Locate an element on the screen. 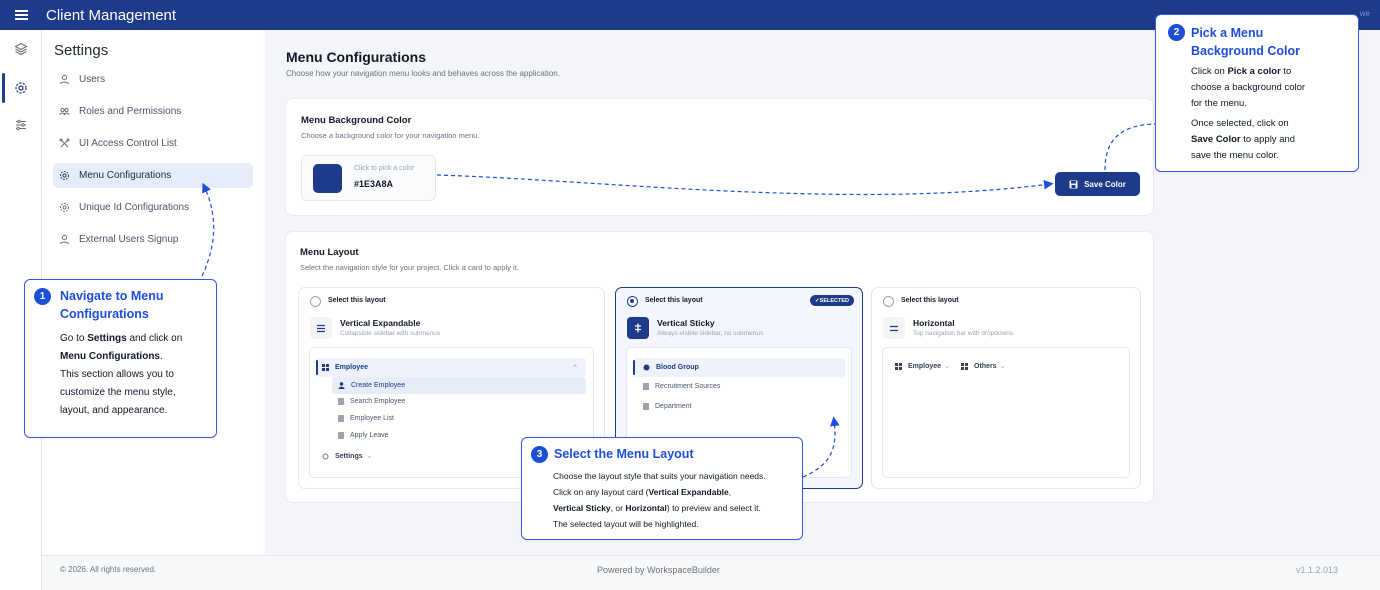 The width and height of the screenshot is (1380, 590). preview-item-label: Search Employee is located at coordinates (378, 401).